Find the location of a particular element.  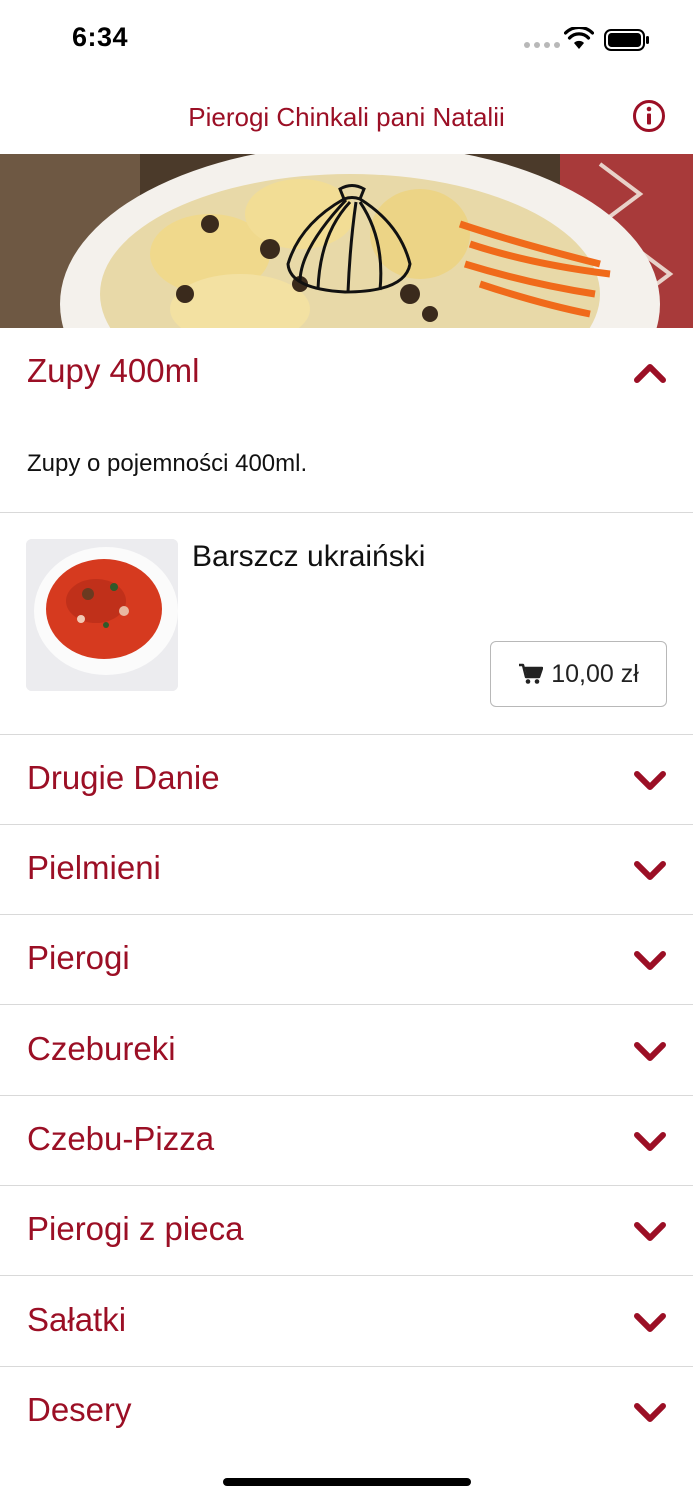

add-to-cart-button: 10,00 zł is located at coordinates (578, 674).